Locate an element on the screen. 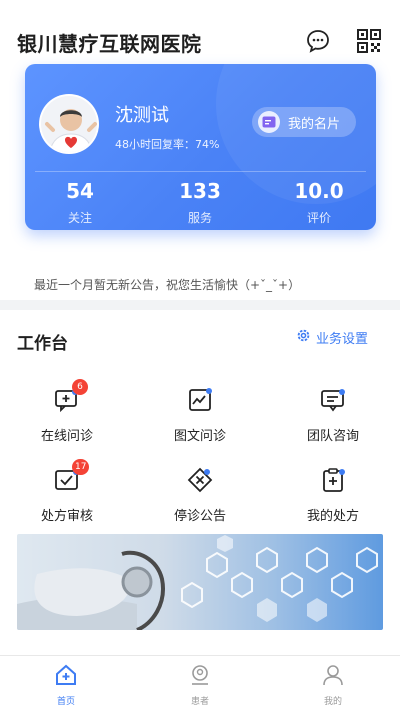 The image size is (400, 711). unread-badge: 17 is located at coordinates (81, 467).